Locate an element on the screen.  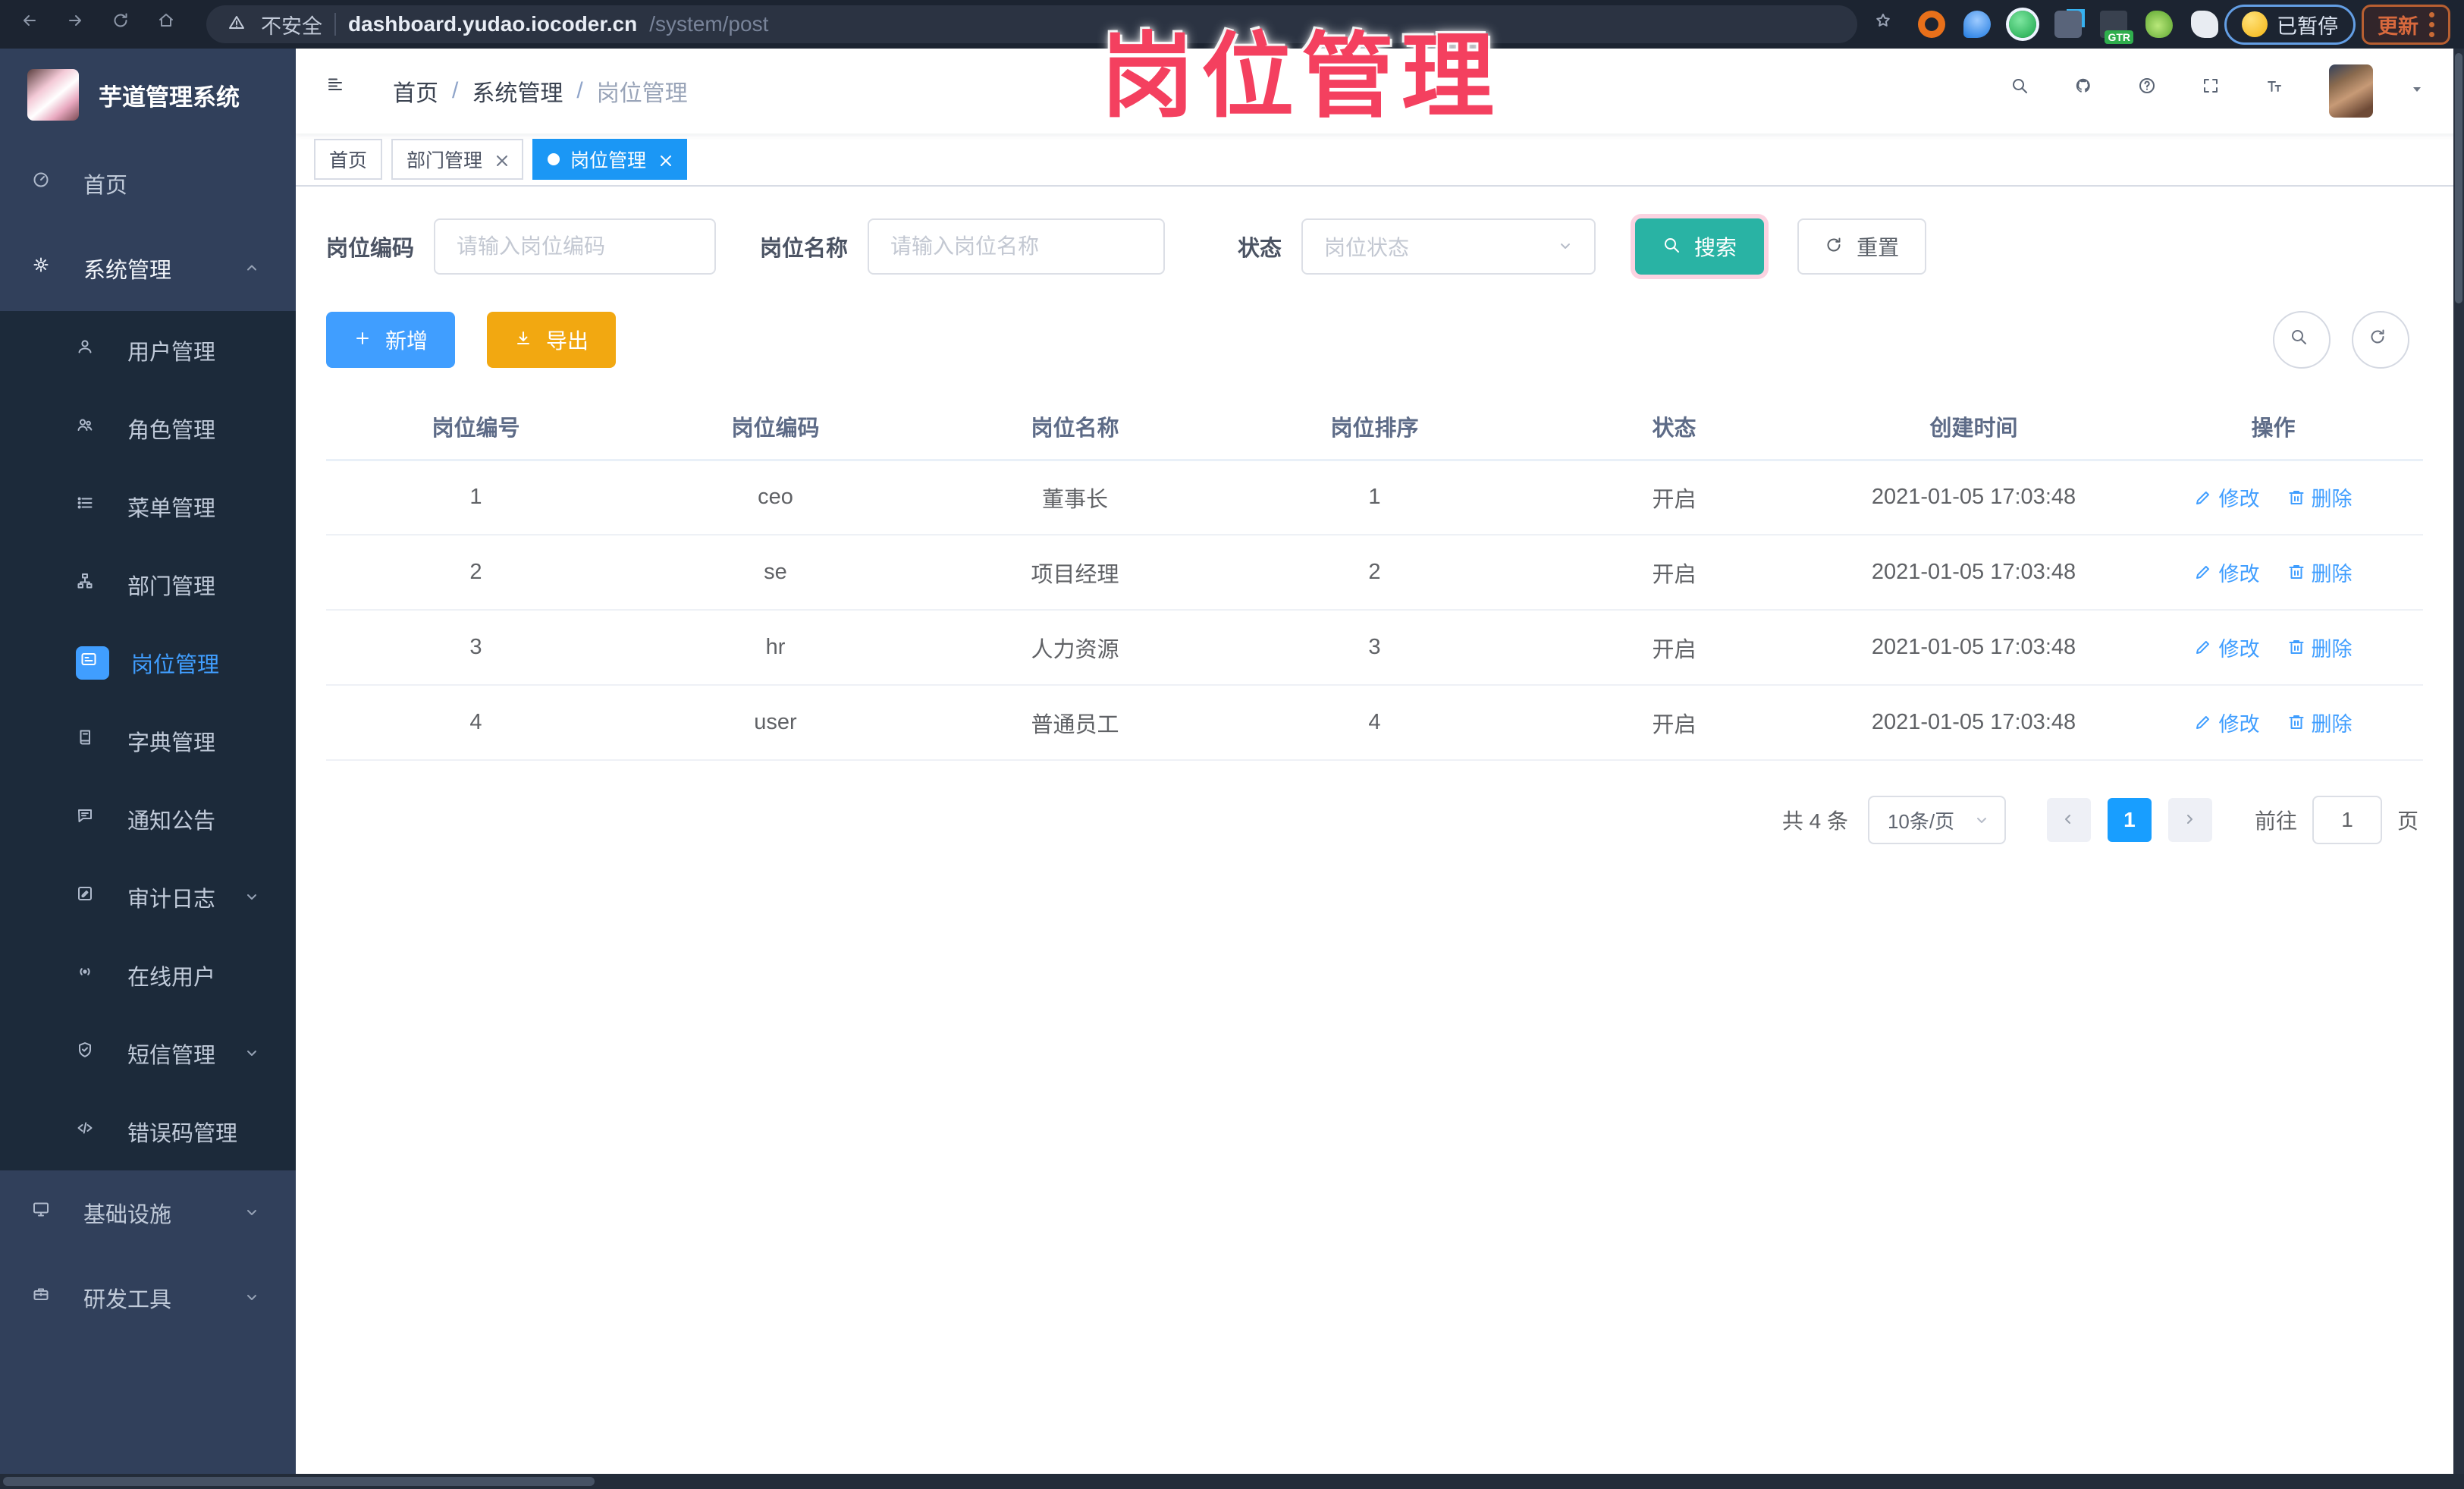
font-size-icon is located at coordinates (2279, 91).